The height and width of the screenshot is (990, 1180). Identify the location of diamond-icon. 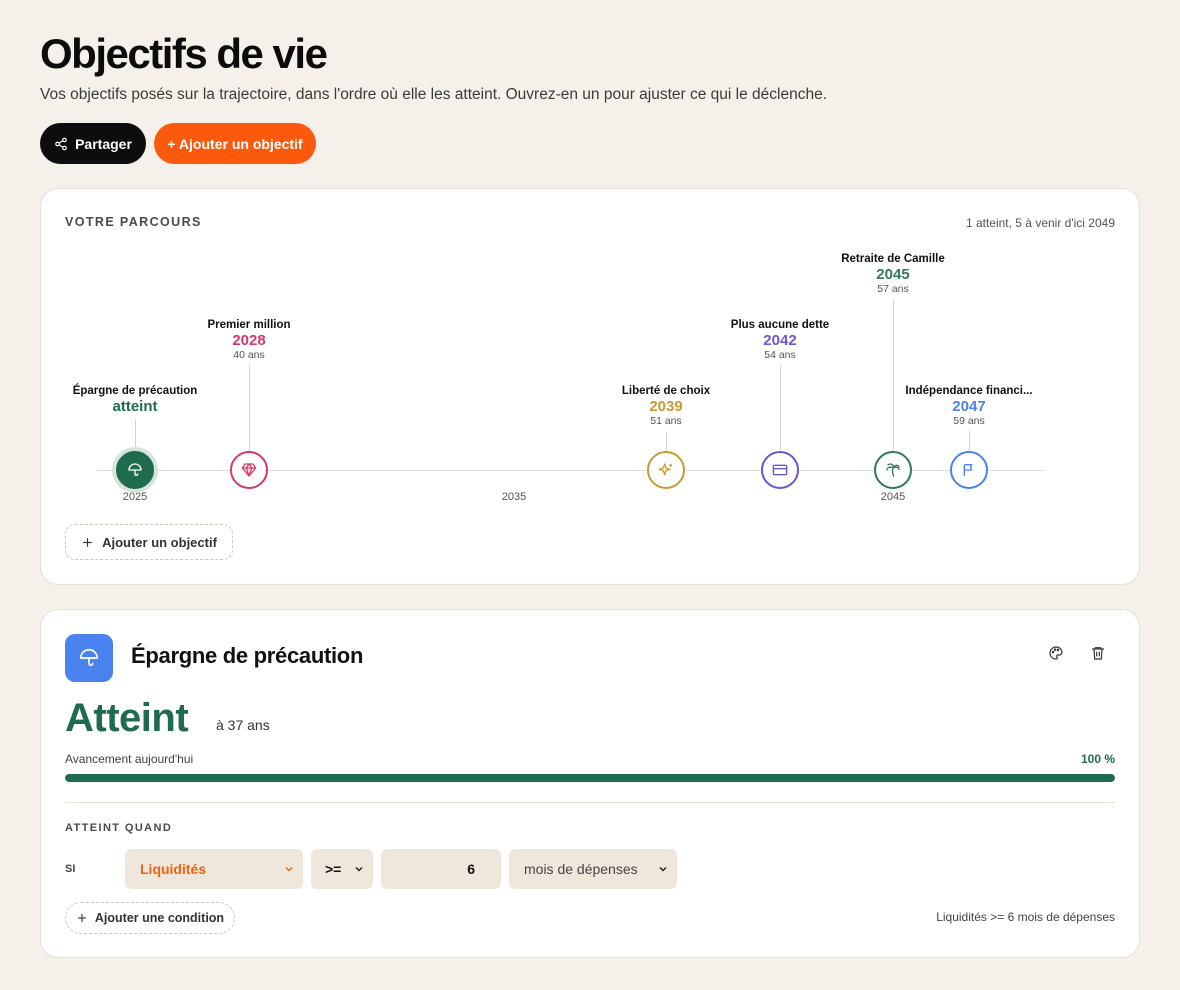
(249, 470).